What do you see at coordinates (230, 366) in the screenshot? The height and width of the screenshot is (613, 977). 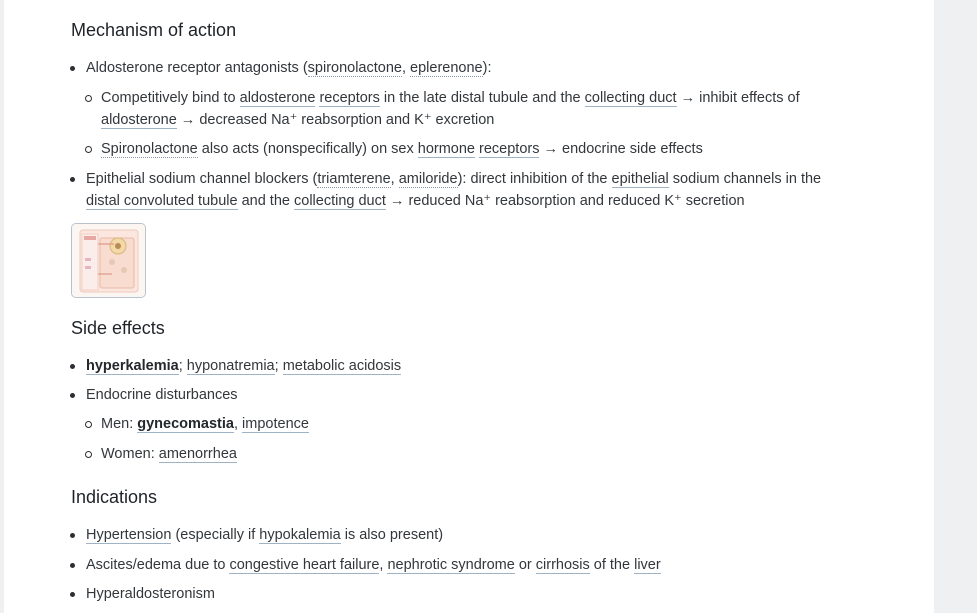 I see `link-hyponatremia: hyponatremia` at bounding box center [230, 366].